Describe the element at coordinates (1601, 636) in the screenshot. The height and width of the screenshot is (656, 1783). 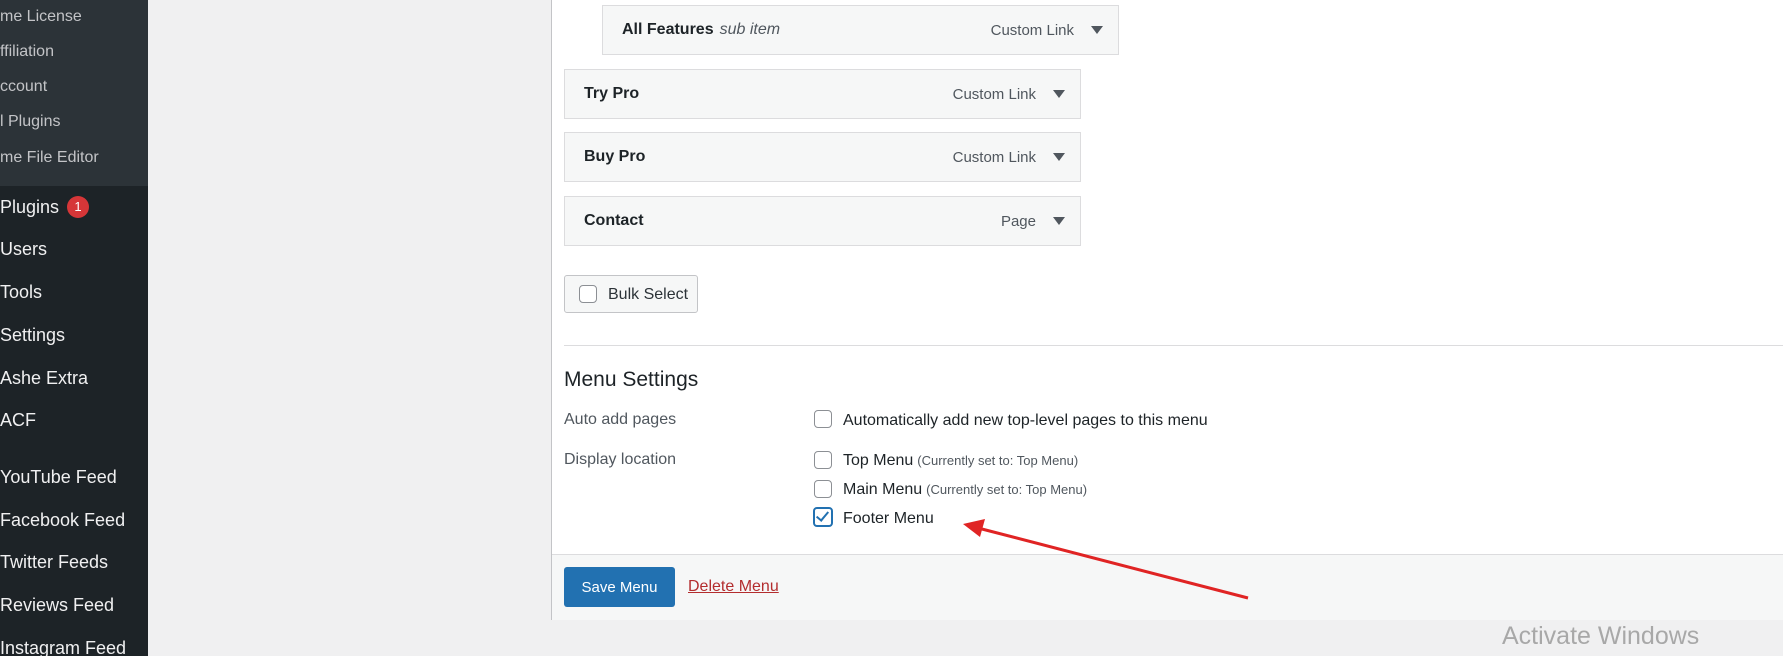
I see `activate-windows-watermark: Activate Windows` at that location.